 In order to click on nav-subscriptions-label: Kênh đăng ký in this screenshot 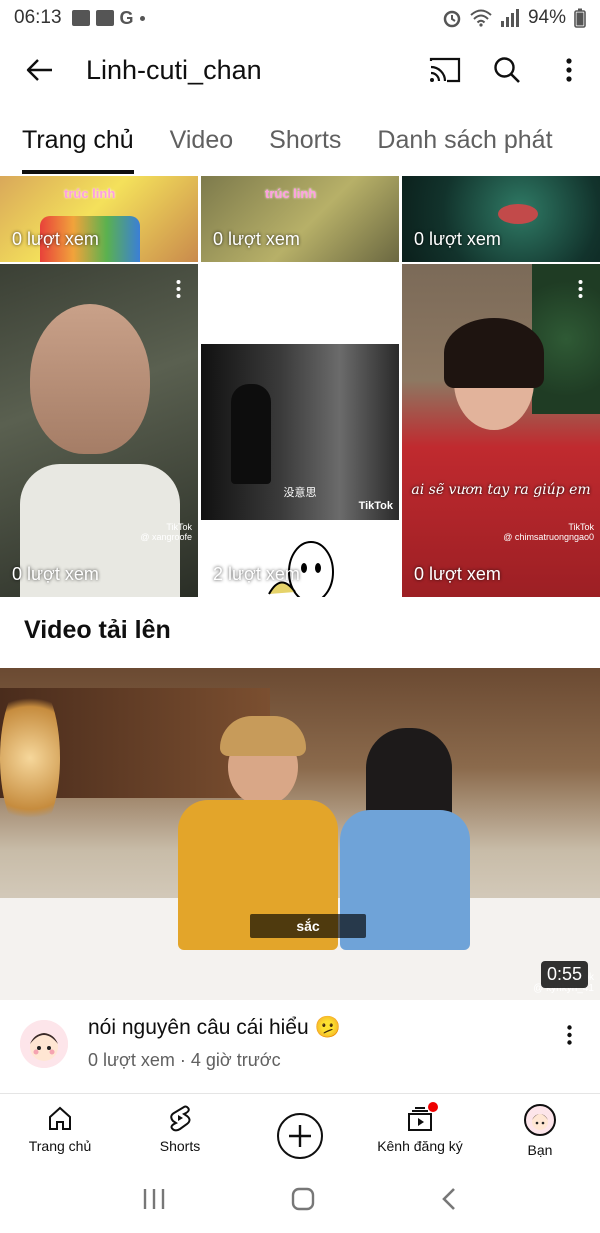, I will do `click(420, 1146)`.